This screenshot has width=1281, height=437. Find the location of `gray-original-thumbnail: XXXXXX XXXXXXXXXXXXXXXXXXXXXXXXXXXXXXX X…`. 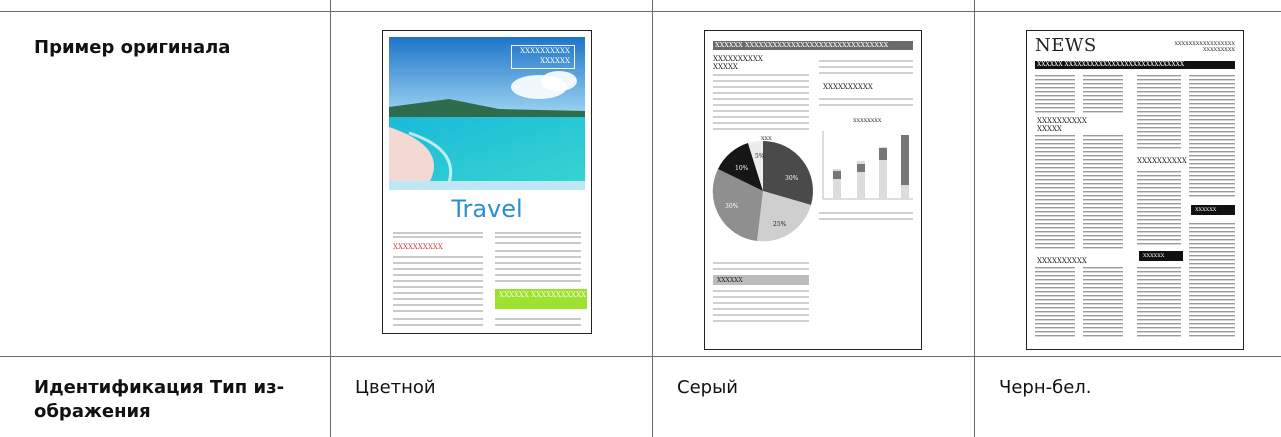

gray-original-thumbnail: XXXXXX XXXXXXXXXXXXXXXXXXXXXXXXXXXXXXX X… is located at coordinates (813, 190).